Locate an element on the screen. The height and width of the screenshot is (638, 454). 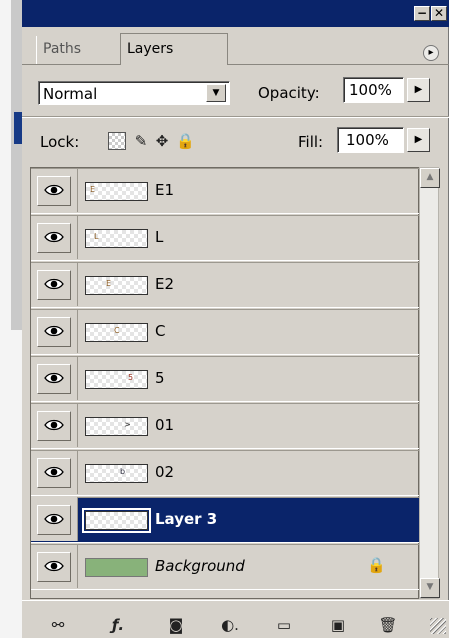
layer-name: 5 is located at coordinates (160, 378).